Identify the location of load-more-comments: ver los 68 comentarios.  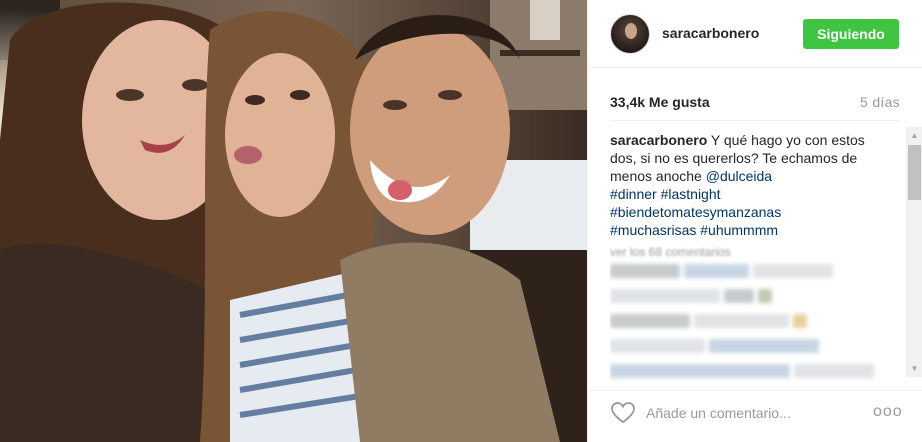
(760, 251).